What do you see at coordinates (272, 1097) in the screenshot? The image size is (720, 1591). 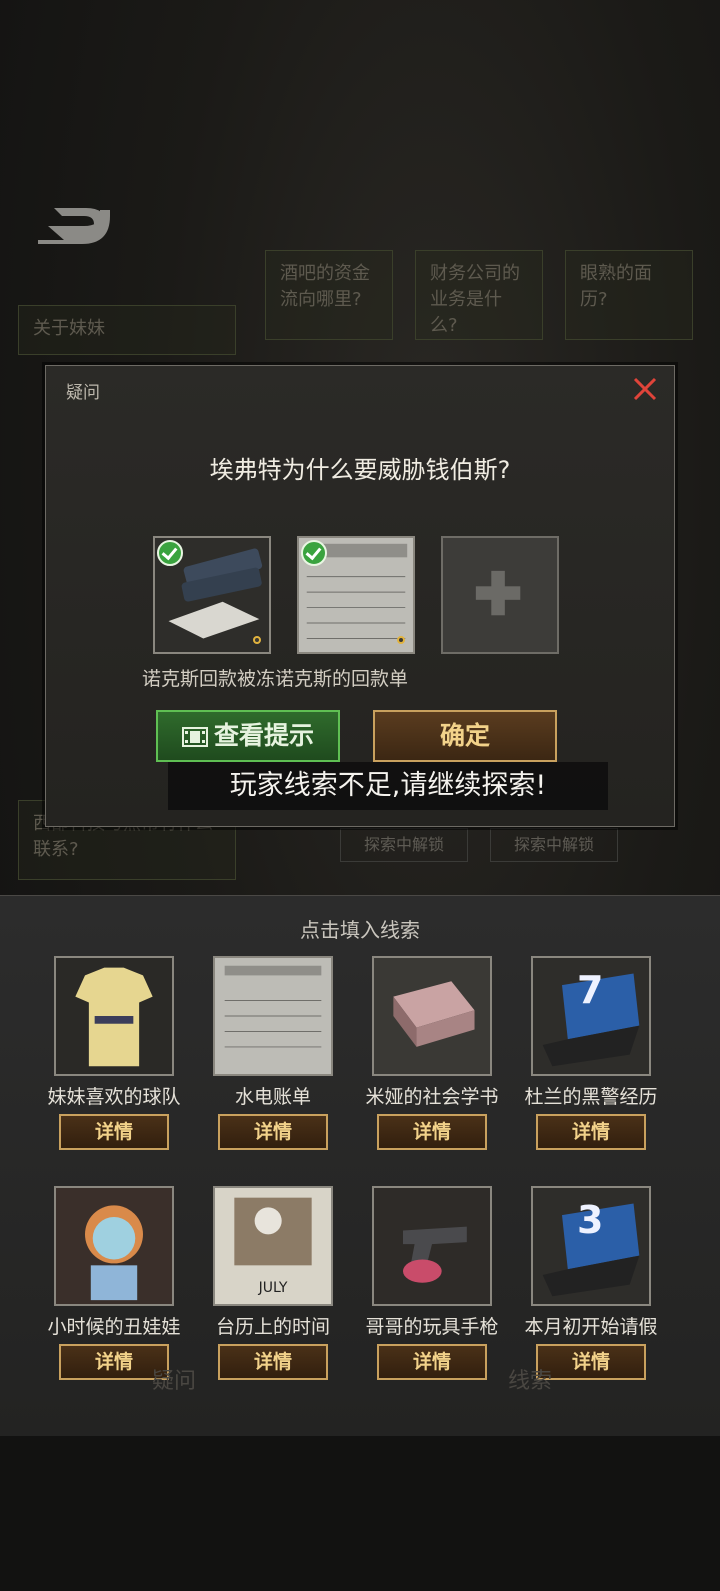 I see `clue-name: 水电账单` at bounding box center [272, 1097].